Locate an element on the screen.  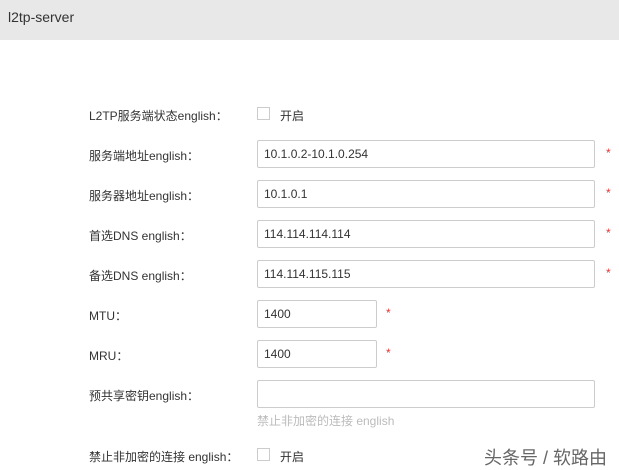
server-addr-row: 服务器地址english： * is located at coordinates (309, 194).